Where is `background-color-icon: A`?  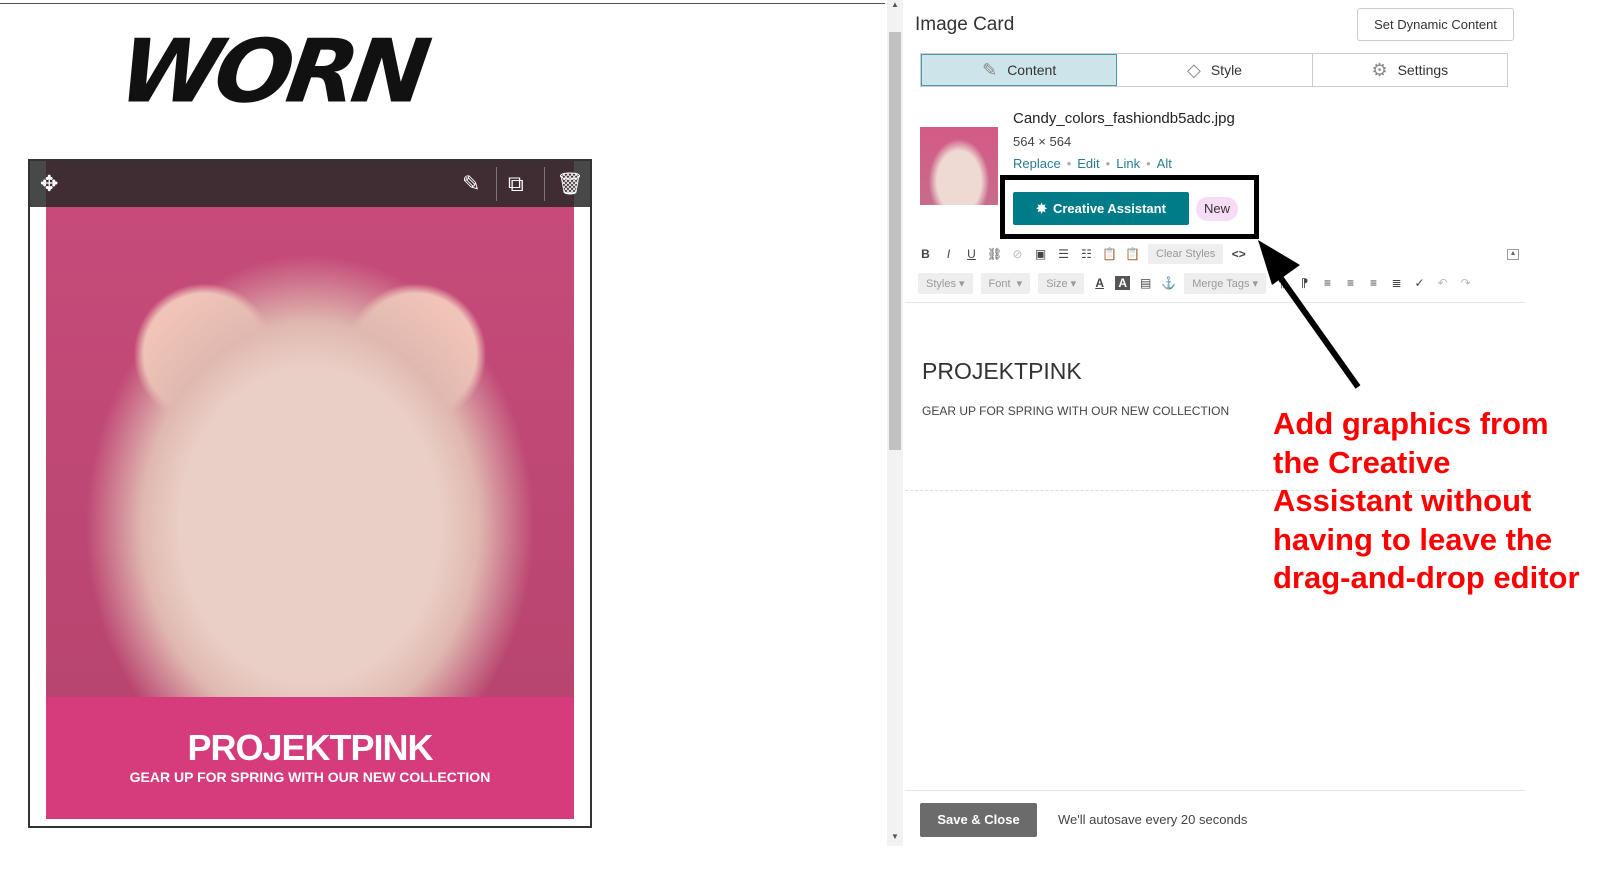
background-color-icon: A is located at coordinates (1123, 283).